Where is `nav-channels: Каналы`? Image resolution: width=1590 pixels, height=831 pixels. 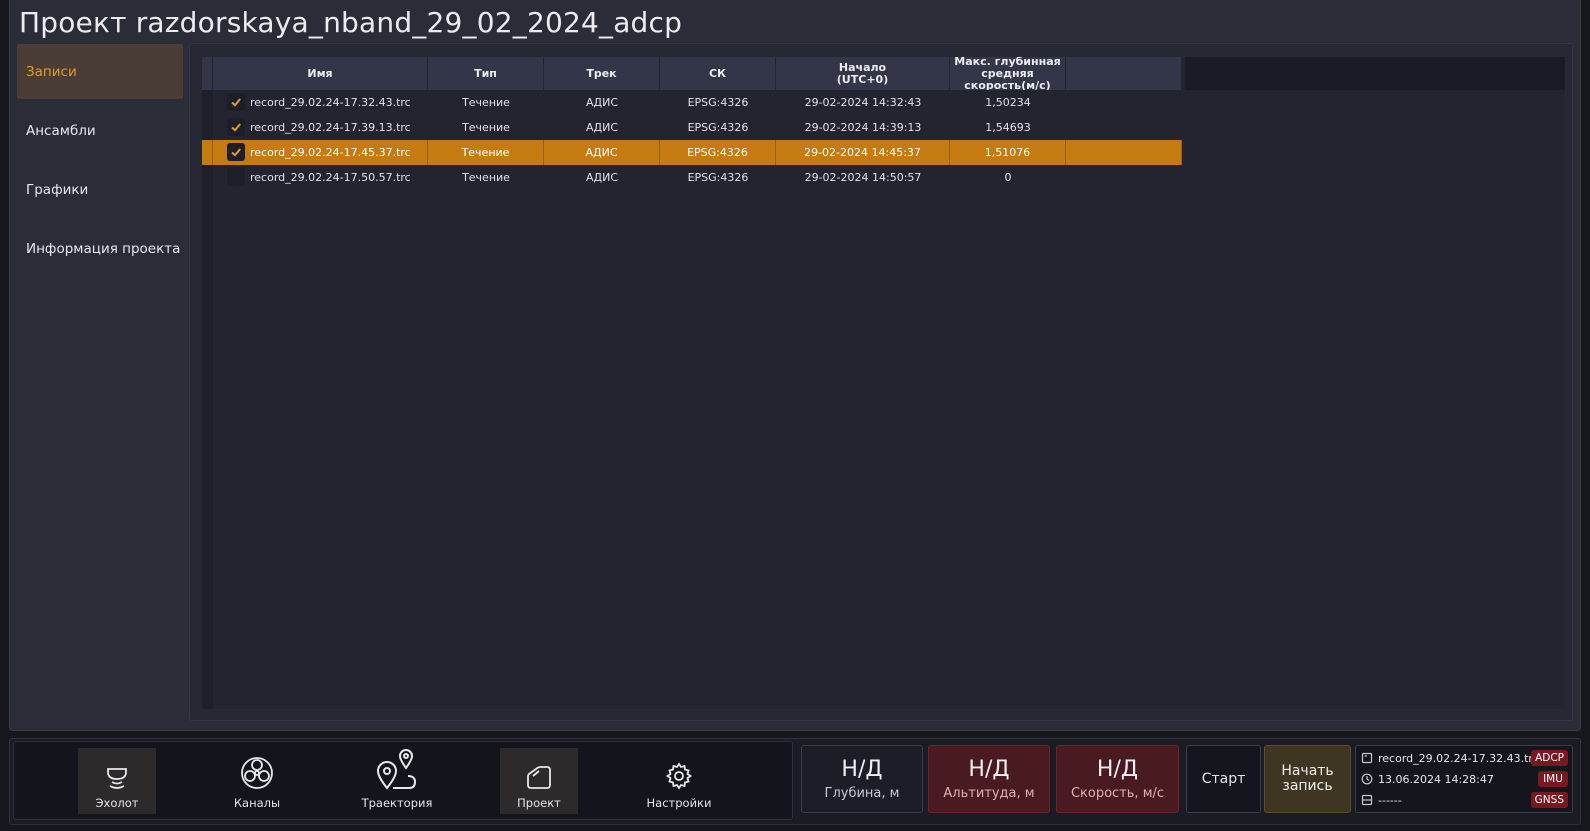
nav-channels: Каналы is located at coordinates (257, 781).